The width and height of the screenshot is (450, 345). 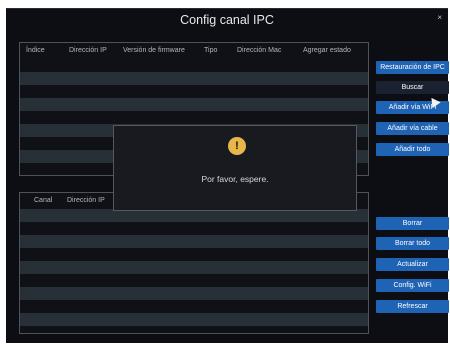 What do you see at coordinates (43, 200) in the screenshot?
I see `column-header-channel: Canal` at bounding box center [43, 200].